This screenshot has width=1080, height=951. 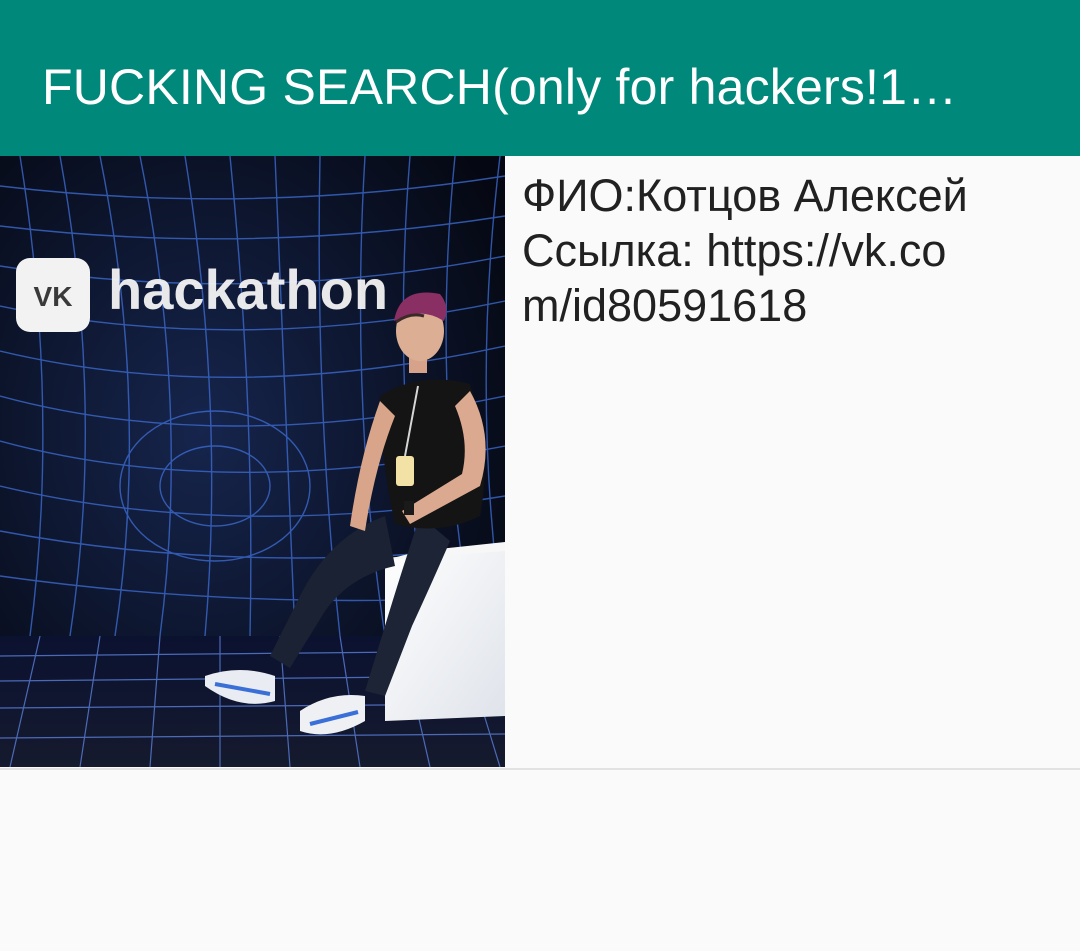 What do you see at coordinates (757, 278) in the screenshot?
I see `profile-link-text: Ссылка: https://vk.com/id80591618` at bounding box center [757, 278].